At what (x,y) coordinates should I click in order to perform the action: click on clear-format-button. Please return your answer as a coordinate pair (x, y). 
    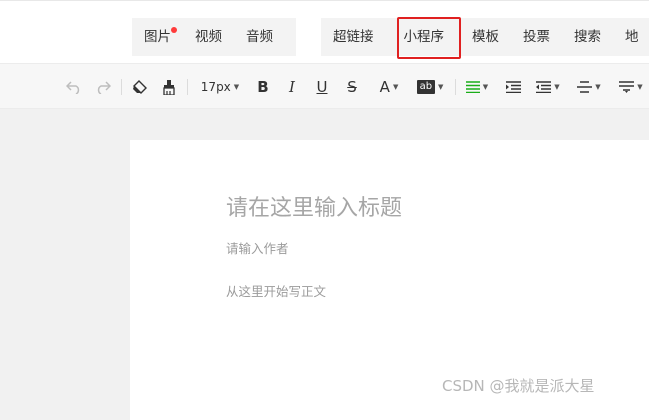
    Looking at the image, I should click on (169, 87).